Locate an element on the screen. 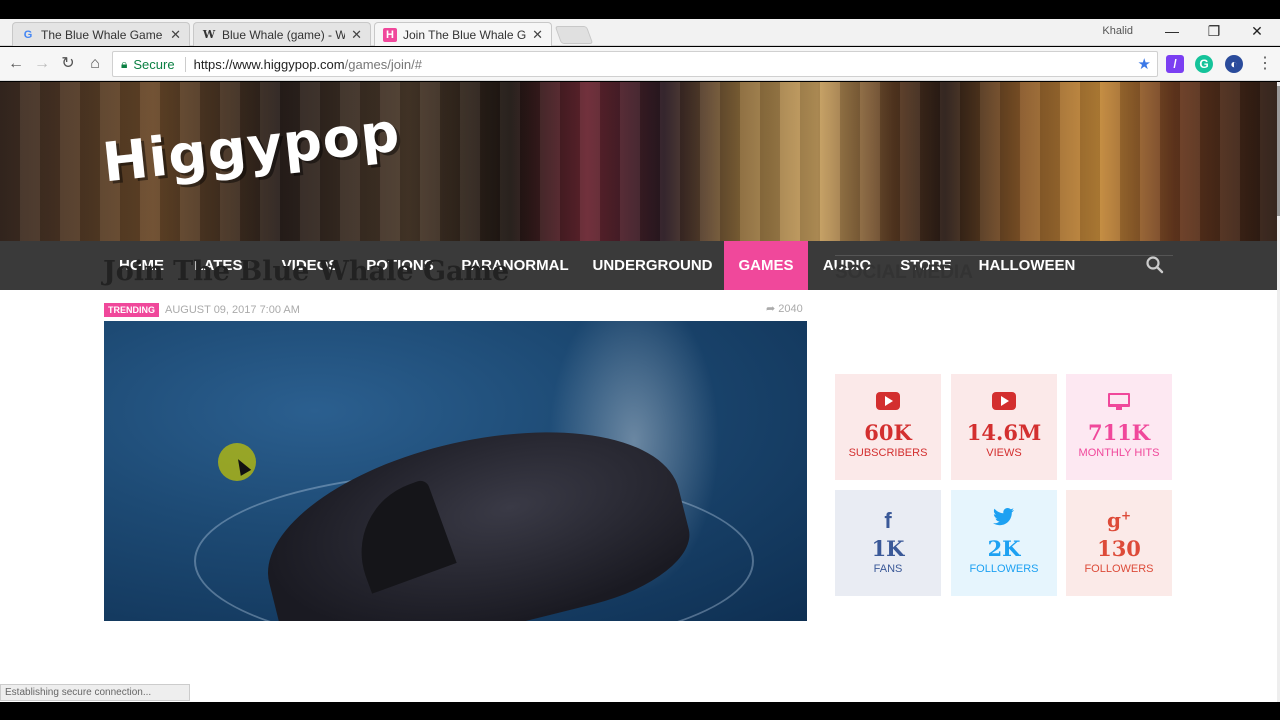  article-title: Join The Blue Whale Game is located at coordinates (306, 271).